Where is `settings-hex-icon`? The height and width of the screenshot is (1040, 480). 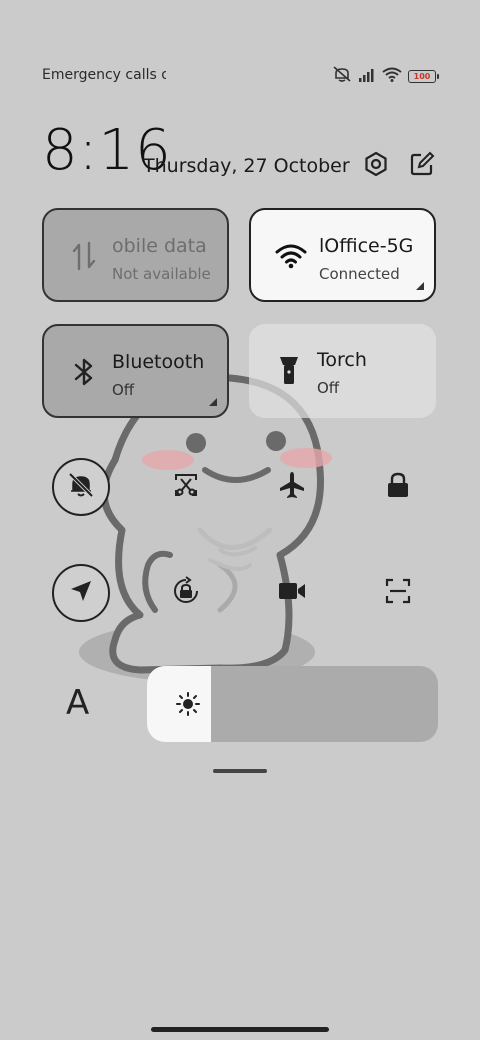
settings-hex-icon is located at coordinates (376, 164).